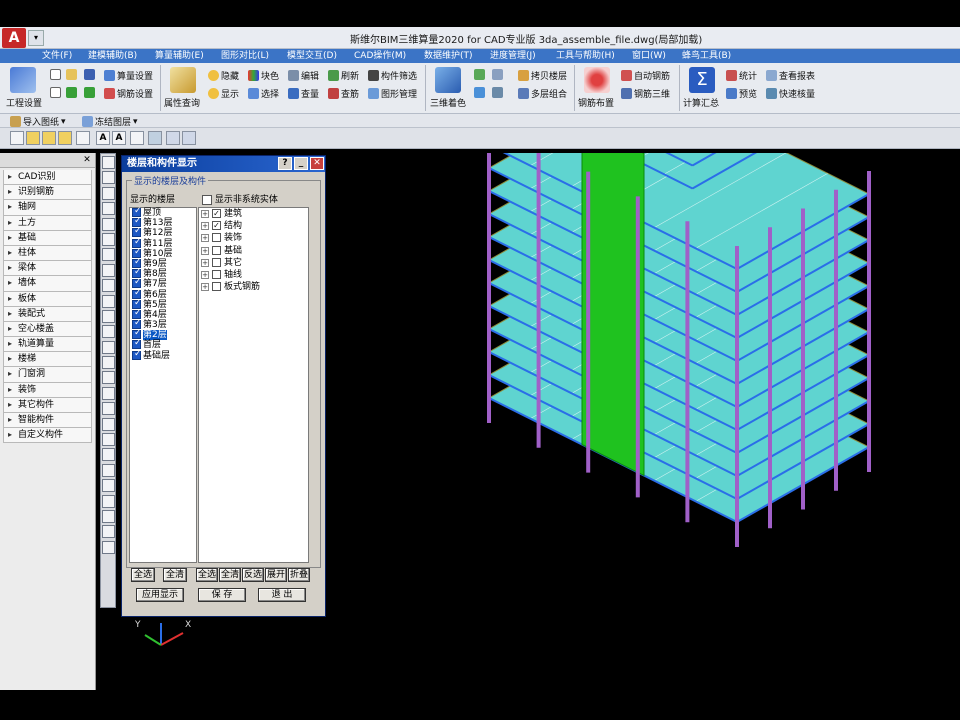 This screenshot has height=720, width=960. What do you see at coordinates (89, 92) in the screenshot?
I see `redo-icon` at bounding box center [89, 92].